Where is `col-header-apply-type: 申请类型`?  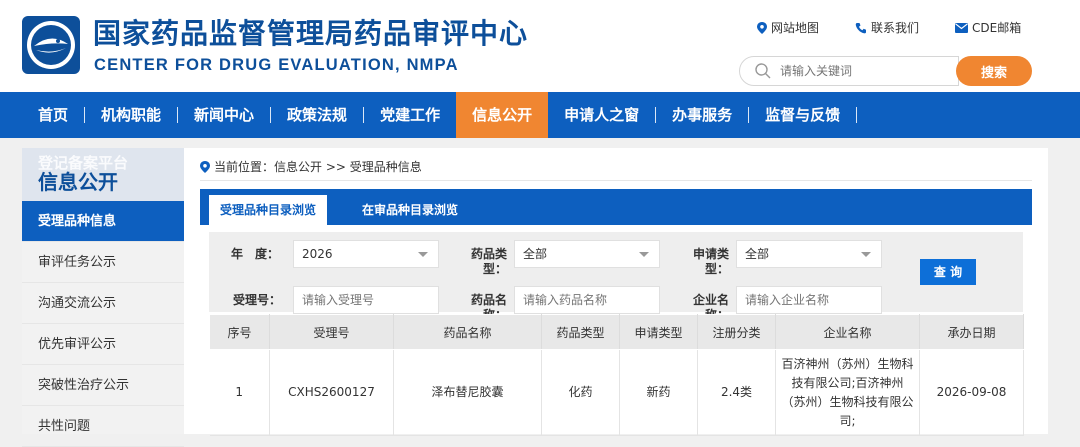 col-header-apply-type: 申请类型 is located at coordinates (658, 332).